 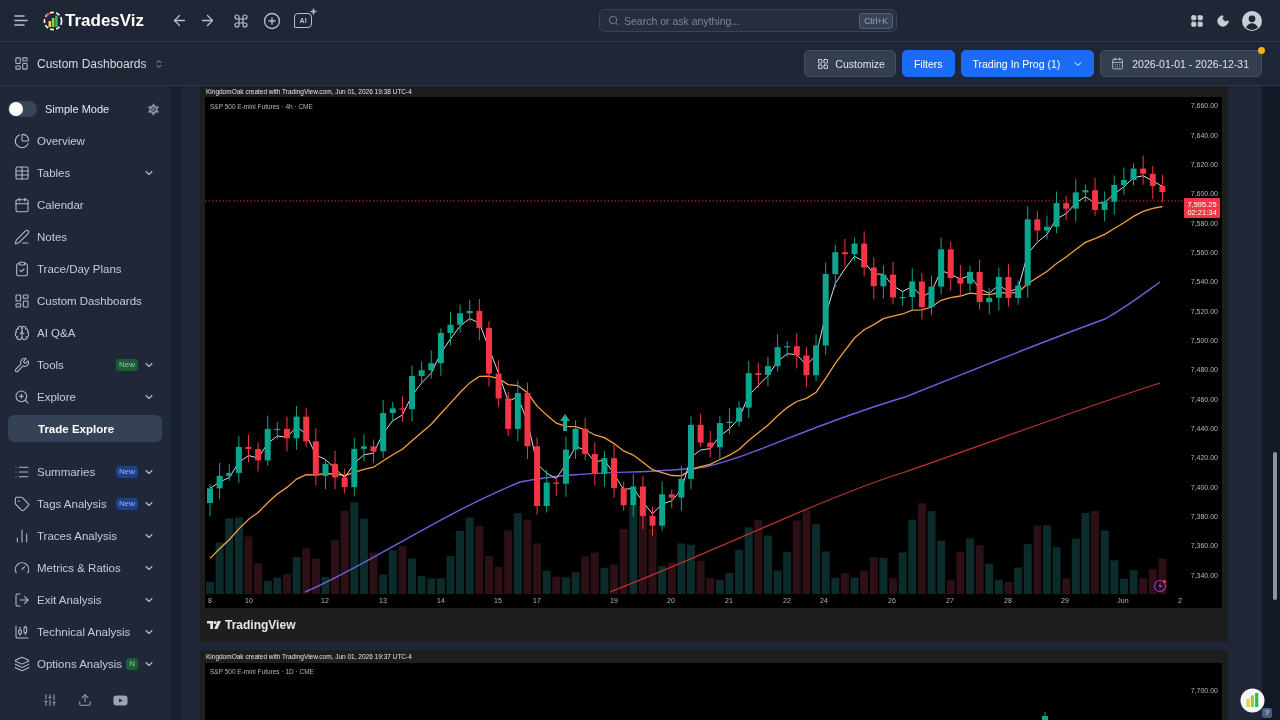 I want to click on nav-item: Traces Analysis, so click(x=85, y=536).